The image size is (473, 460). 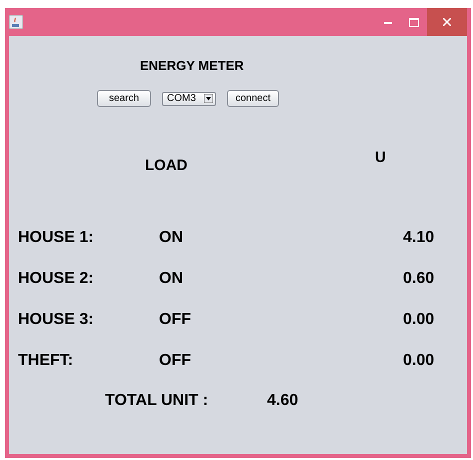 I want to click on close-icon, so click(x=447, y=22).